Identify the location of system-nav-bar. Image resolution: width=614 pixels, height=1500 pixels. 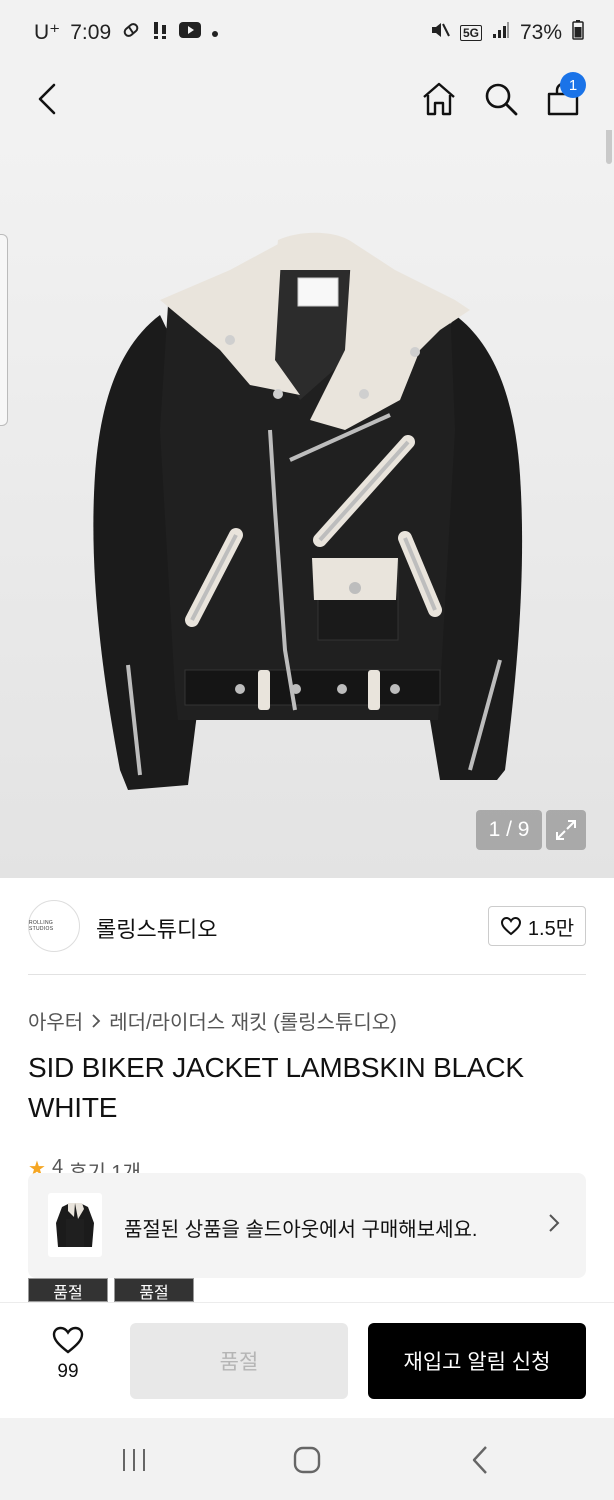
(307, 1459).